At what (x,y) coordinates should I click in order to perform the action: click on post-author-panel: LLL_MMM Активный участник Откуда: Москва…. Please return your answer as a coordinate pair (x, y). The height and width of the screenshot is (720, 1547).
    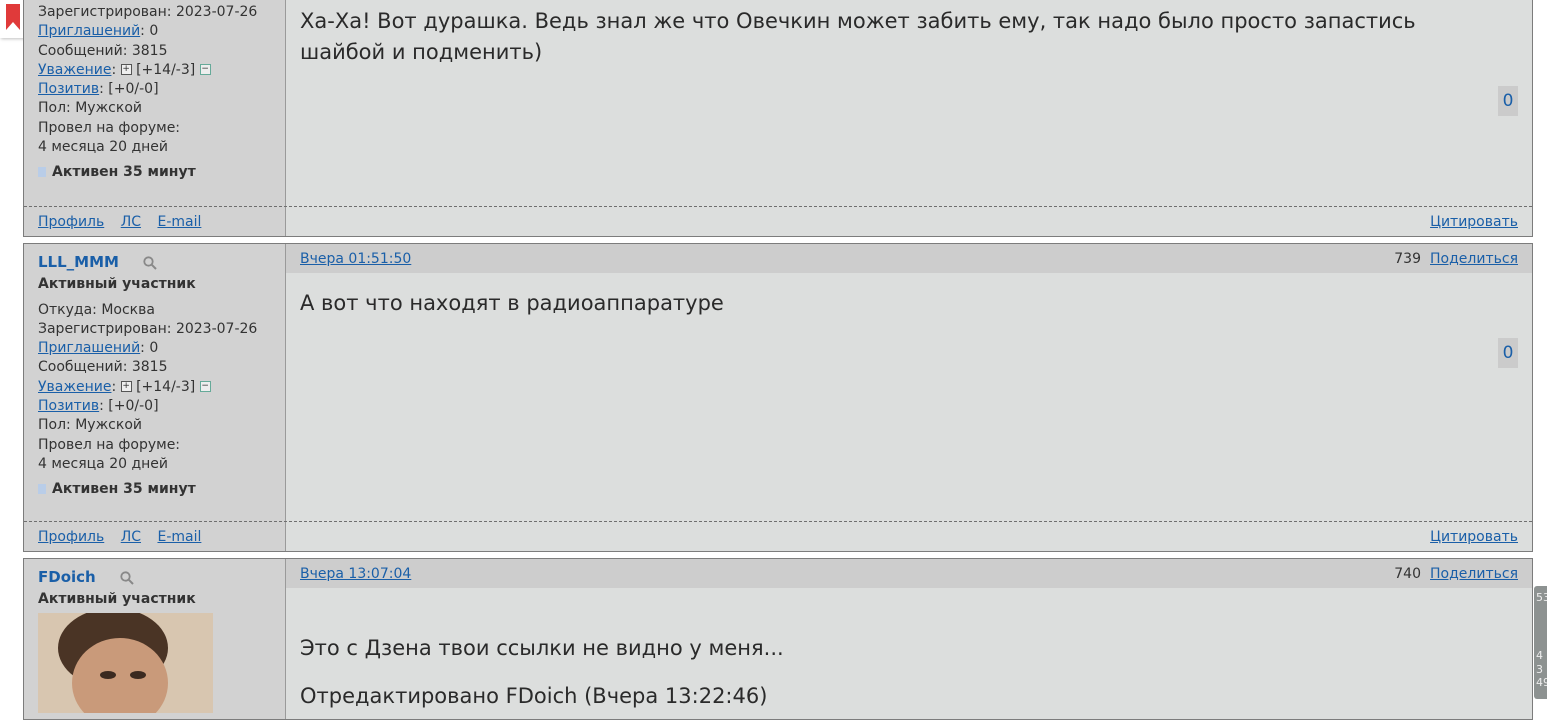
    Looking at the image, I should click on (155, 397).